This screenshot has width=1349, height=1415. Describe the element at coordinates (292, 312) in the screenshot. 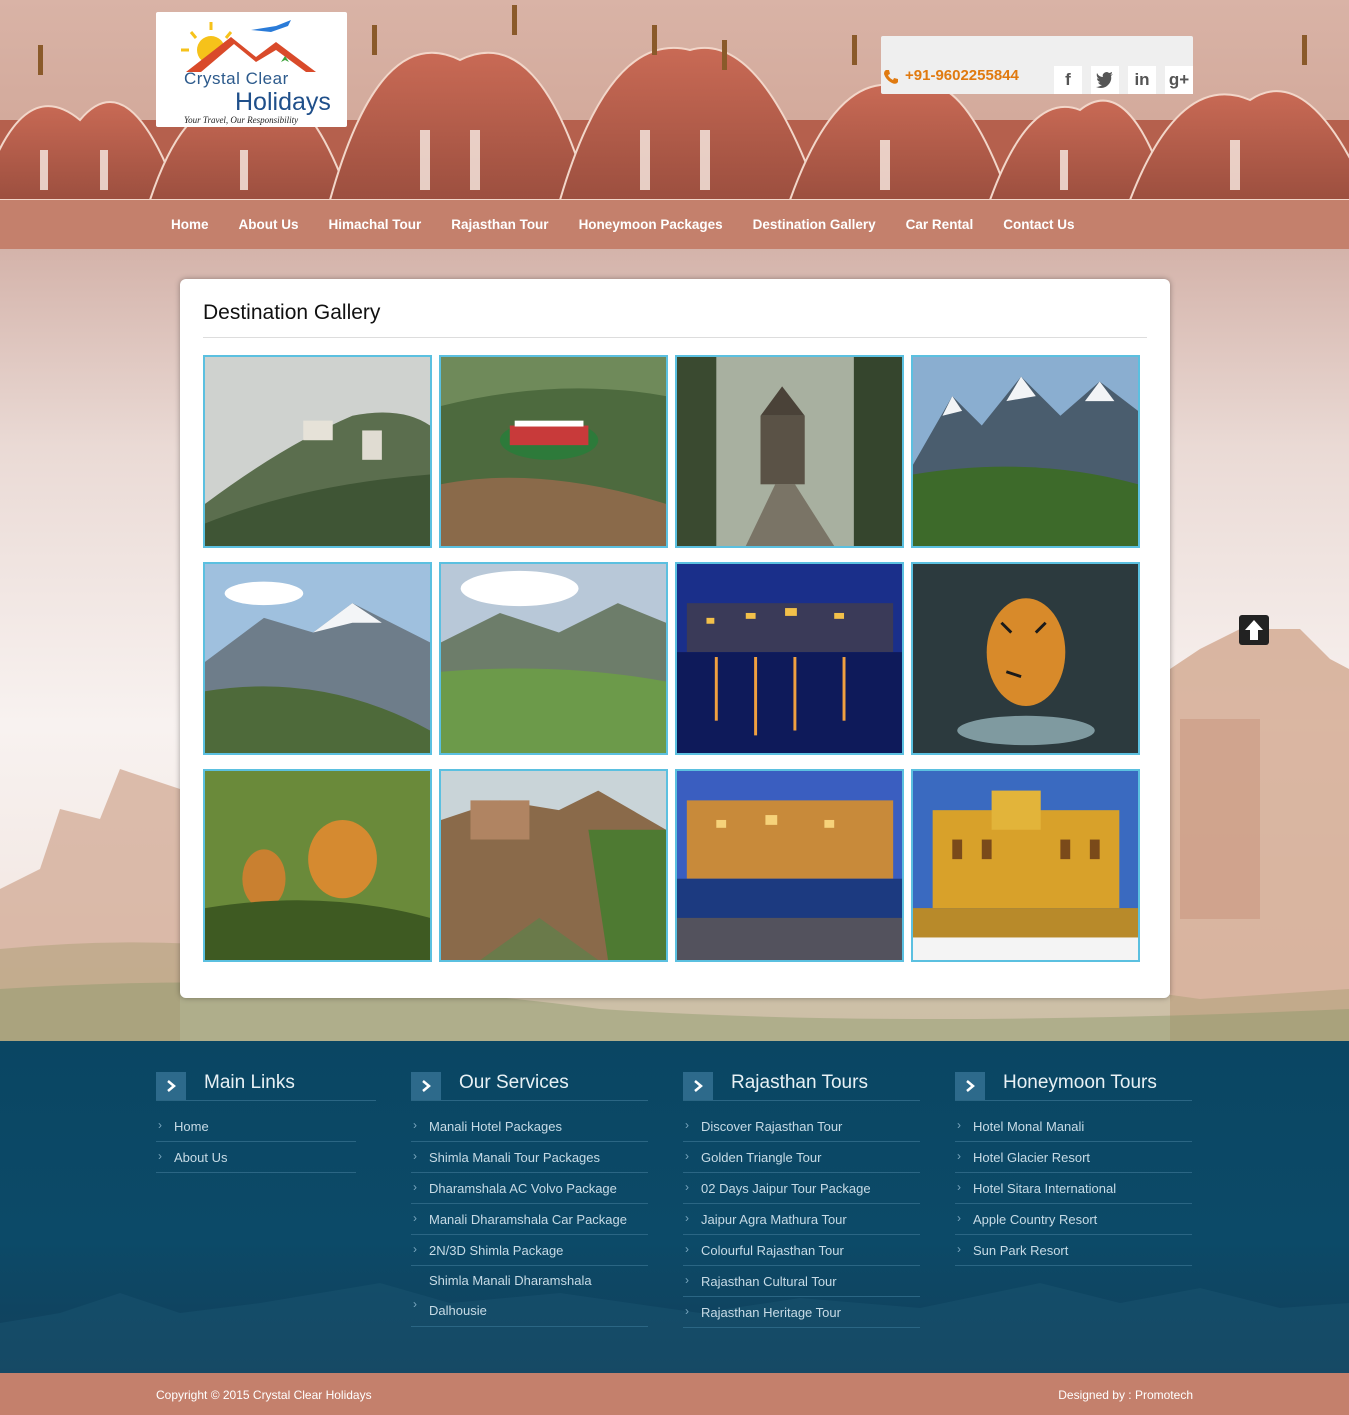

I see `page-title: Destination Gallery` at that location.